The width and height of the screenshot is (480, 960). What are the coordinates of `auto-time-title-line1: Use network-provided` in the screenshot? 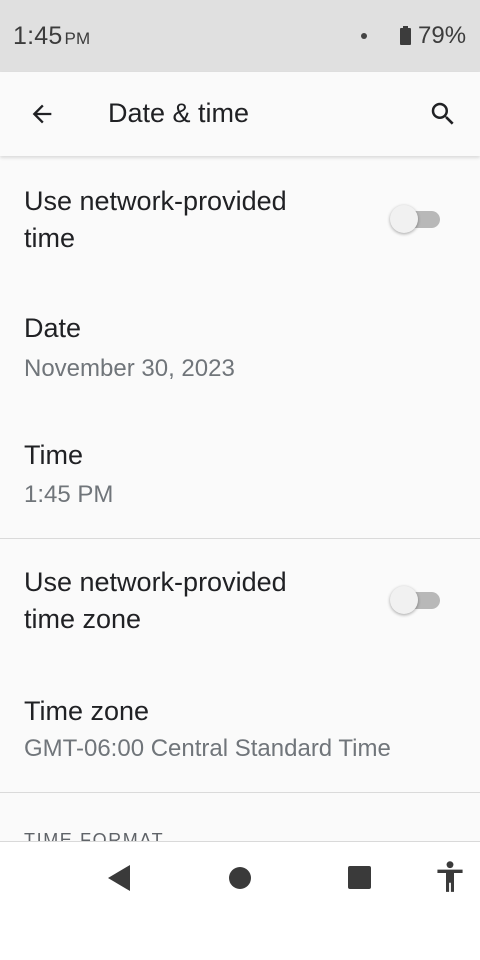 It's located at (155, 201).